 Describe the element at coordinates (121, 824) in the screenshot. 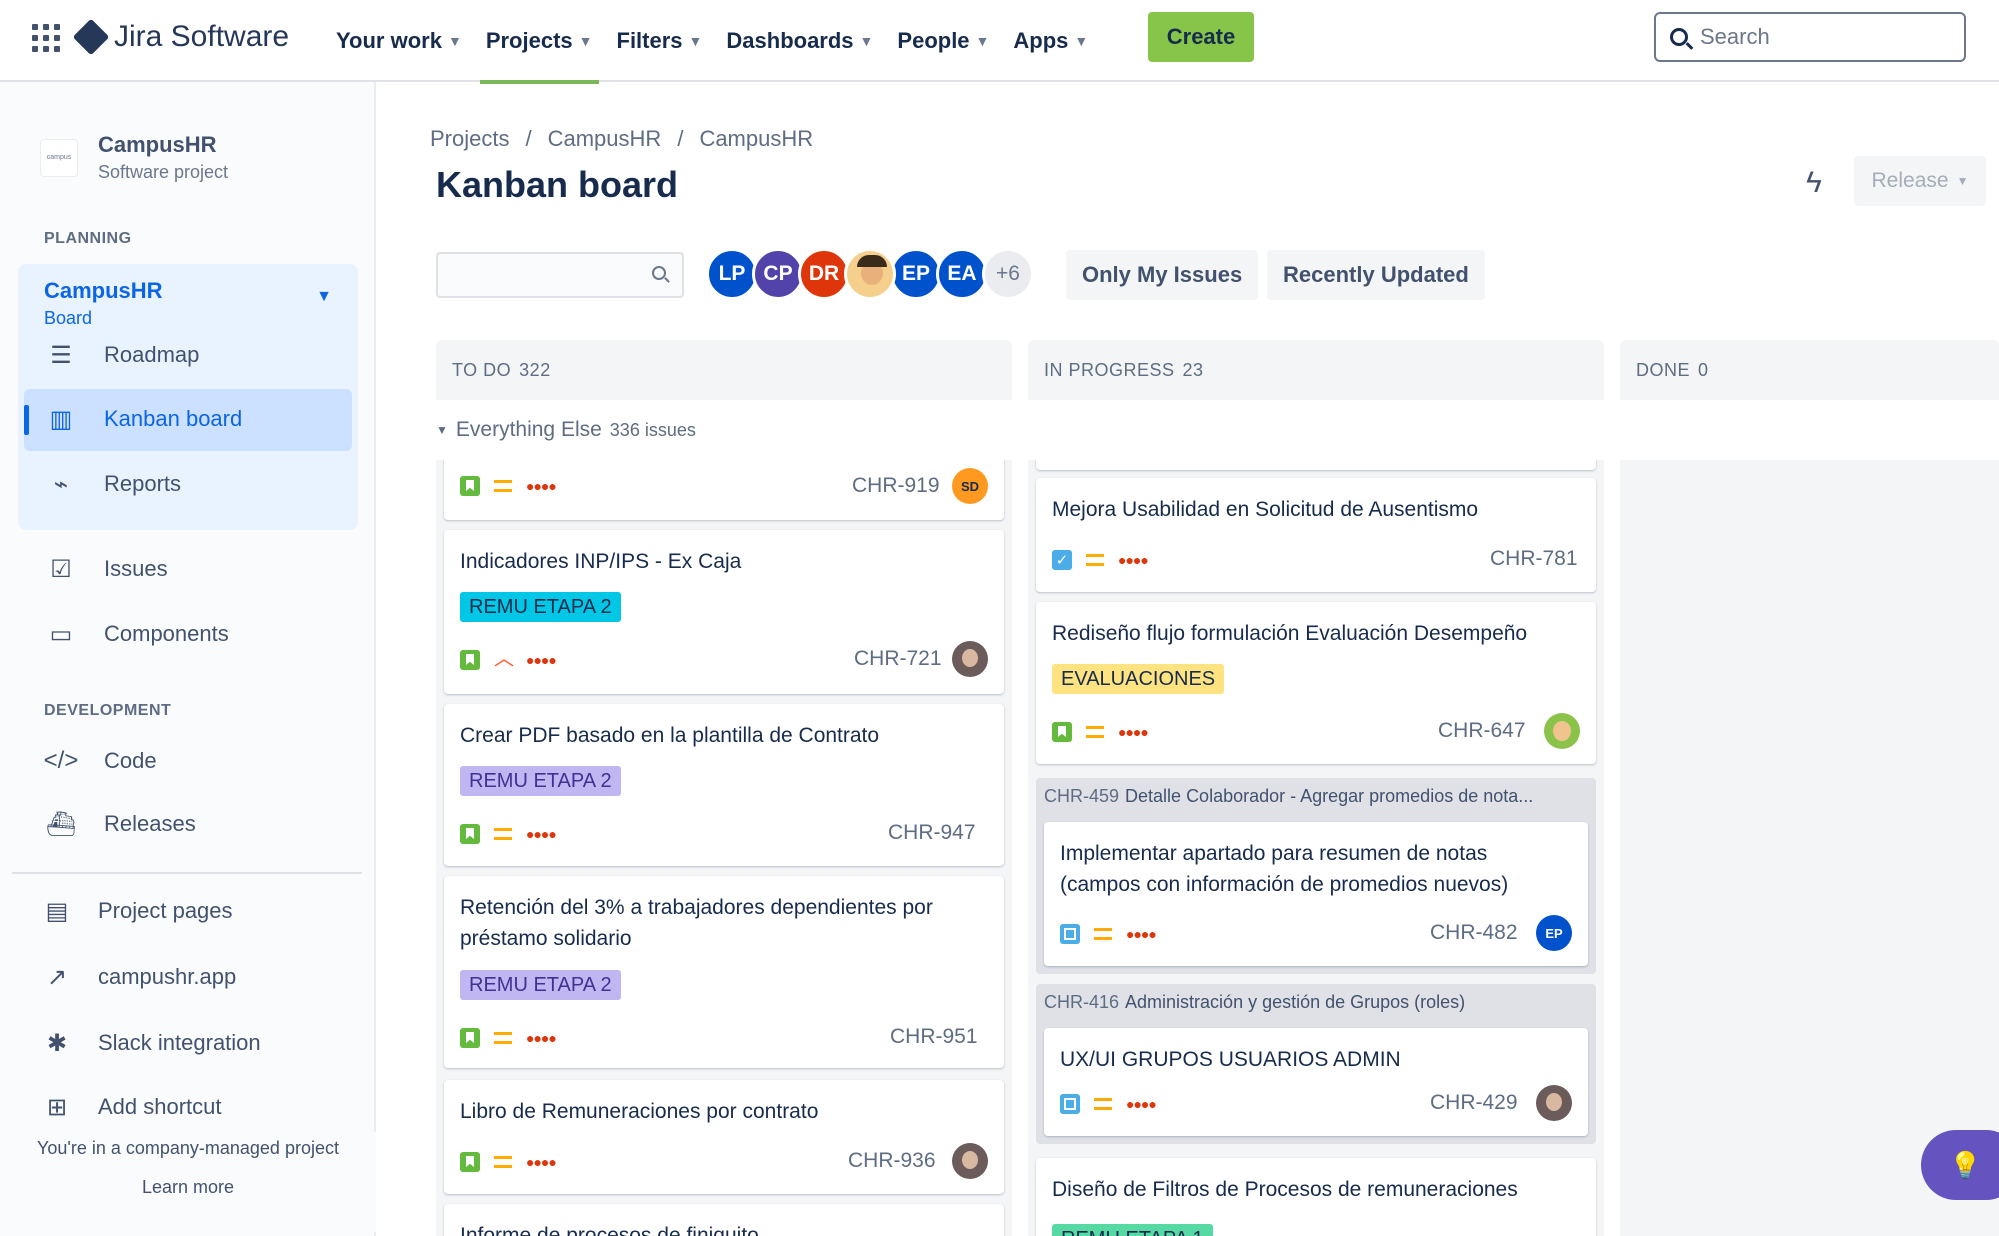

I see `sidebar-item-releases: ⛴ Releases` at that location.